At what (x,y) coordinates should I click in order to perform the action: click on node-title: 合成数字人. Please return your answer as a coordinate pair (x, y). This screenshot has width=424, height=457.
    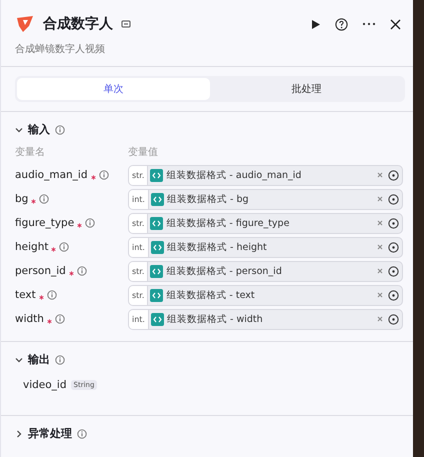
    Looking at the image, I should click on (78, 24).